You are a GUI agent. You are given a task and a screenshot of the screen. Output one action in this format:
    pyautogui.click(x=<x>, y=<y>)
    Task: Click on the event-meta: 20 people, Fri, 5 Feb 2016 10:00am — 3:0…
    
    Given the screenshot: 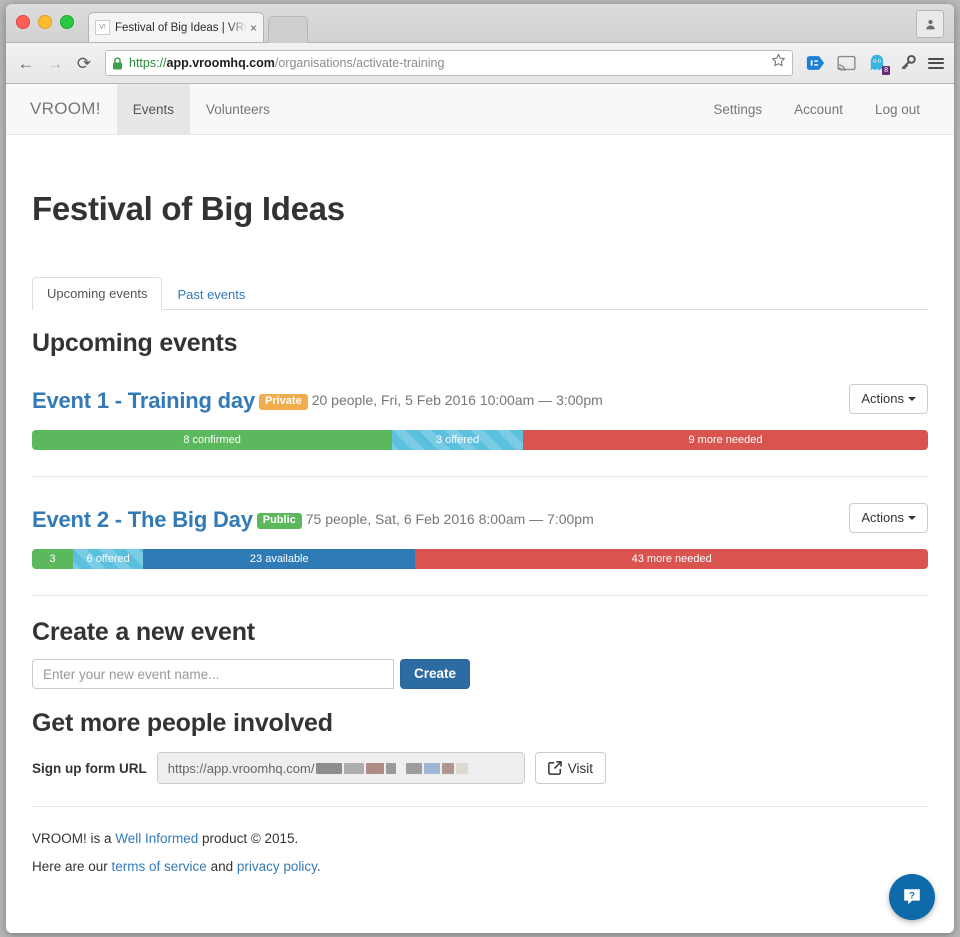 What is the action you would take?
    pyautogui.click(x=457, y=400)
    